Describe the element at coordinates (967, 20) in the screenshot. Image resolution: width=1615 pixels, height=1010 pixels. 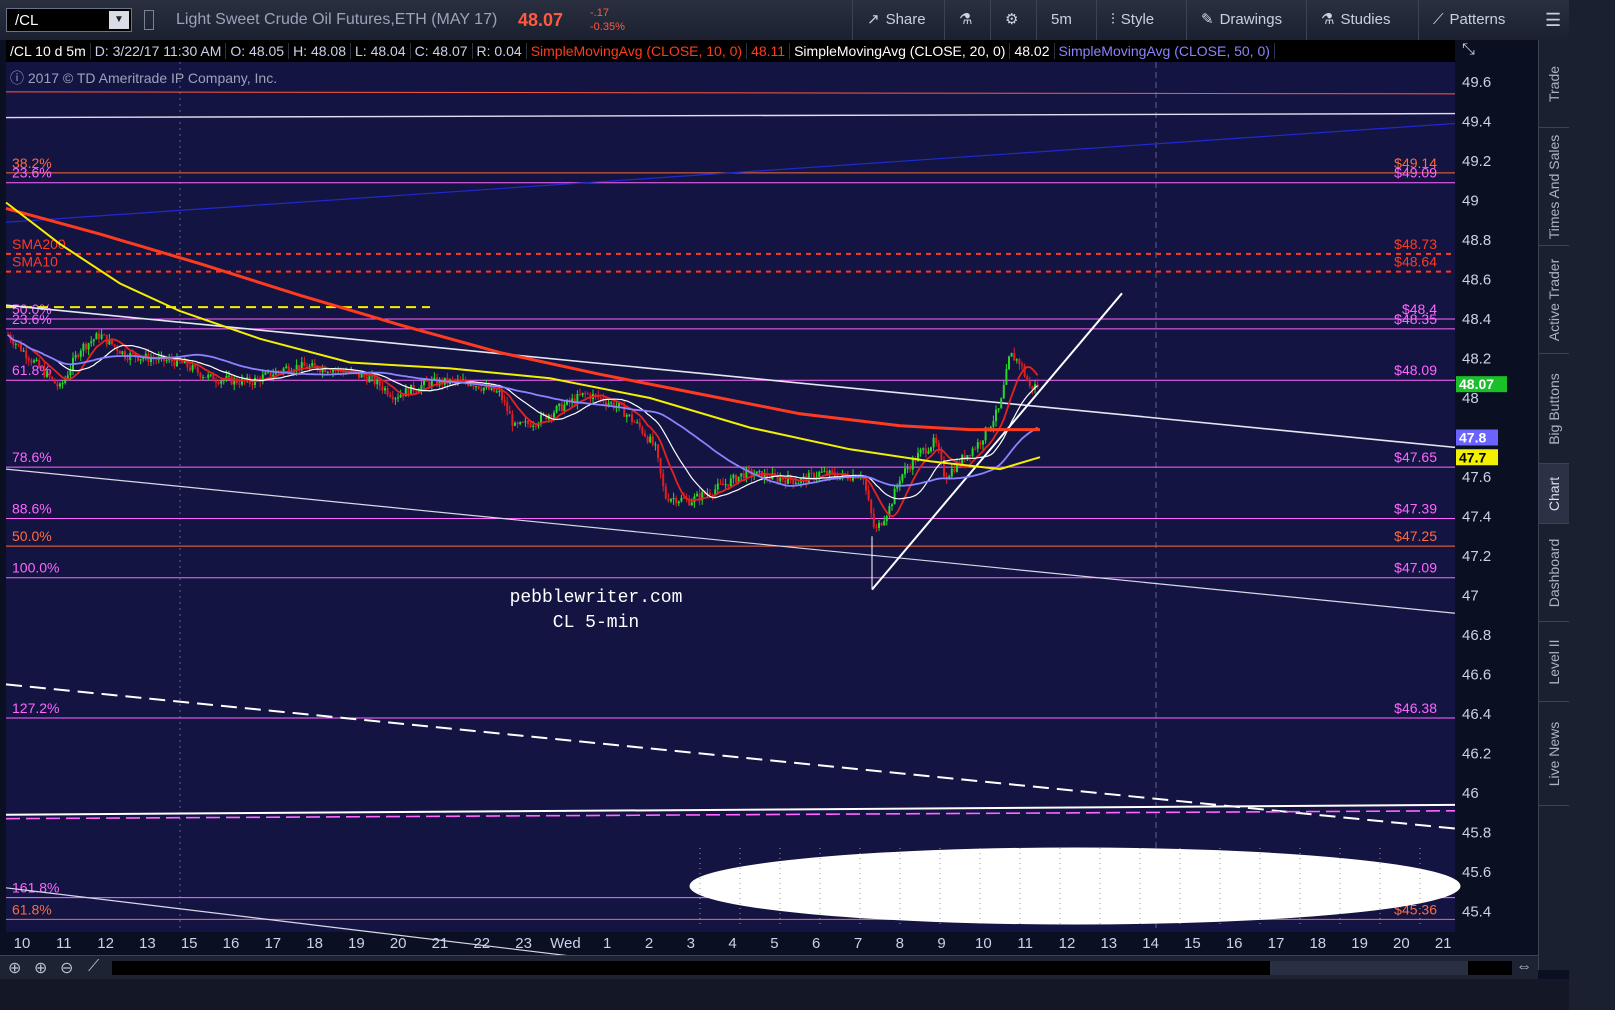
I see `flask-button: ⚗` at that location.